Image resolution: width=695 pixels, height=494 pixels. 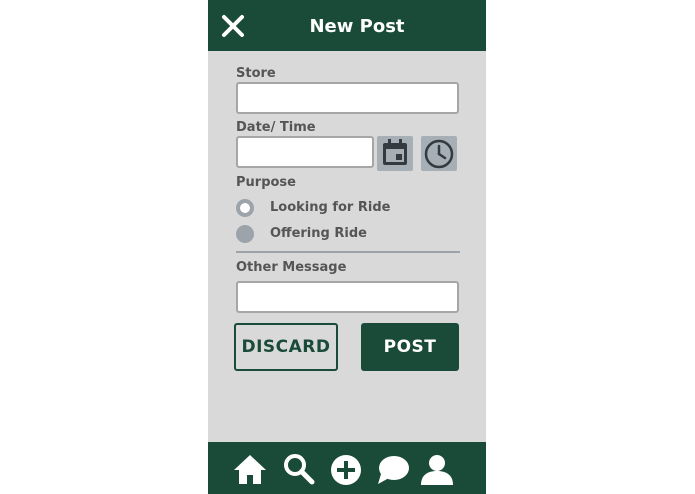 I want to click on calendar-icon, so click(x=395, y=152).